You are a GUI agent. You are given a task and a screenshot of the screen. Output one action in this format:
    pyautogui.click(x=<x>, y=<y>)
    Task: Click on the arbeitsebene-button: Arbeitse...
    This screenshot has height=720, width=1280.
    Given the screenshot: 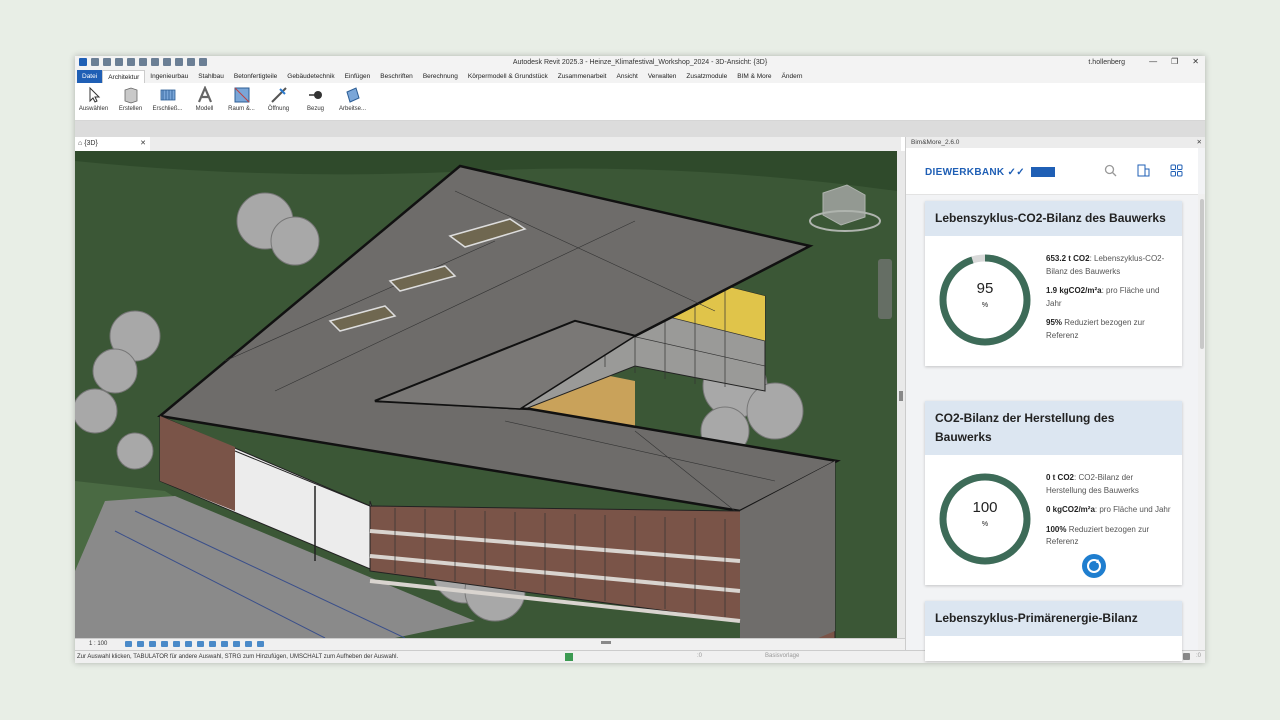 What is the action you would take?
    pyautogui.click(x=352, y=101)
    